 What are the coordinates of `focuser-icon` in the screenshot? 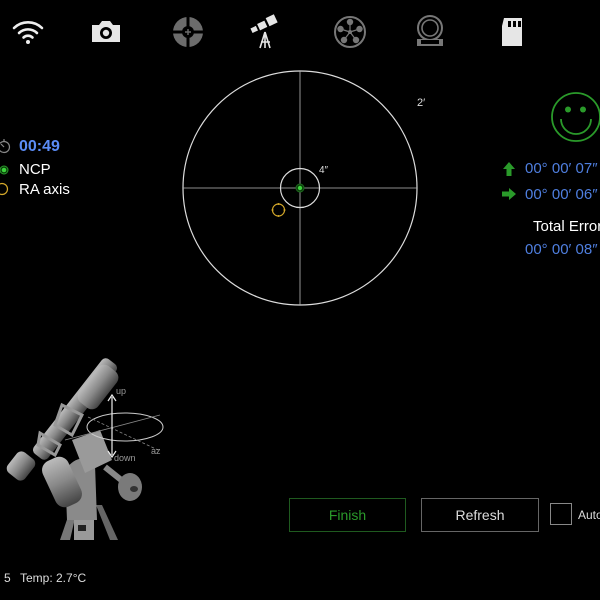 It's located at (430, 32).